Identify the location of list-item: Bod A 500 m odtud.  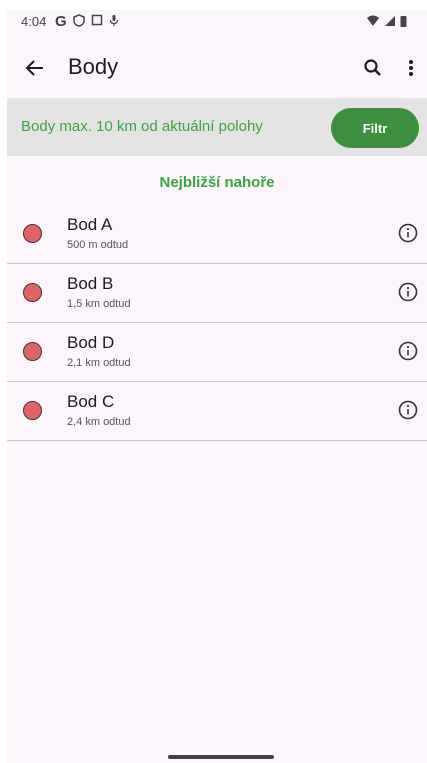
(217, 234).